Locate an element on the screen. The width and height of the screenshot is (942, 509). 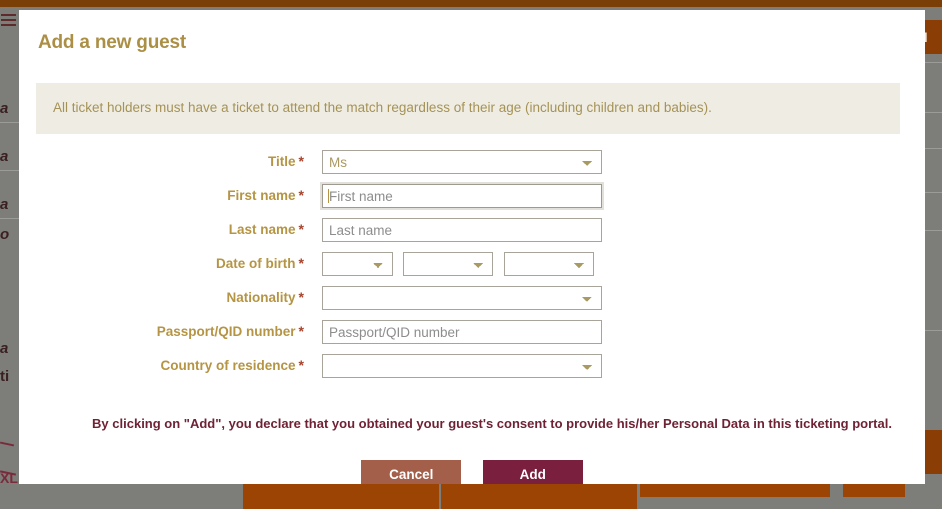
country-of-residence-select is located at coordinates (462, 366).